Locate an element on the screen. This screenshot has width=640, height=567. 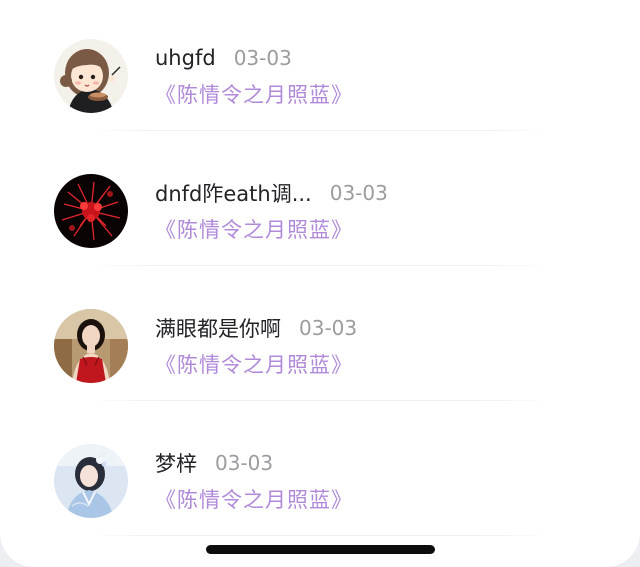
user-name: 满眼都是你啊 is located at coordinates (218, 328).